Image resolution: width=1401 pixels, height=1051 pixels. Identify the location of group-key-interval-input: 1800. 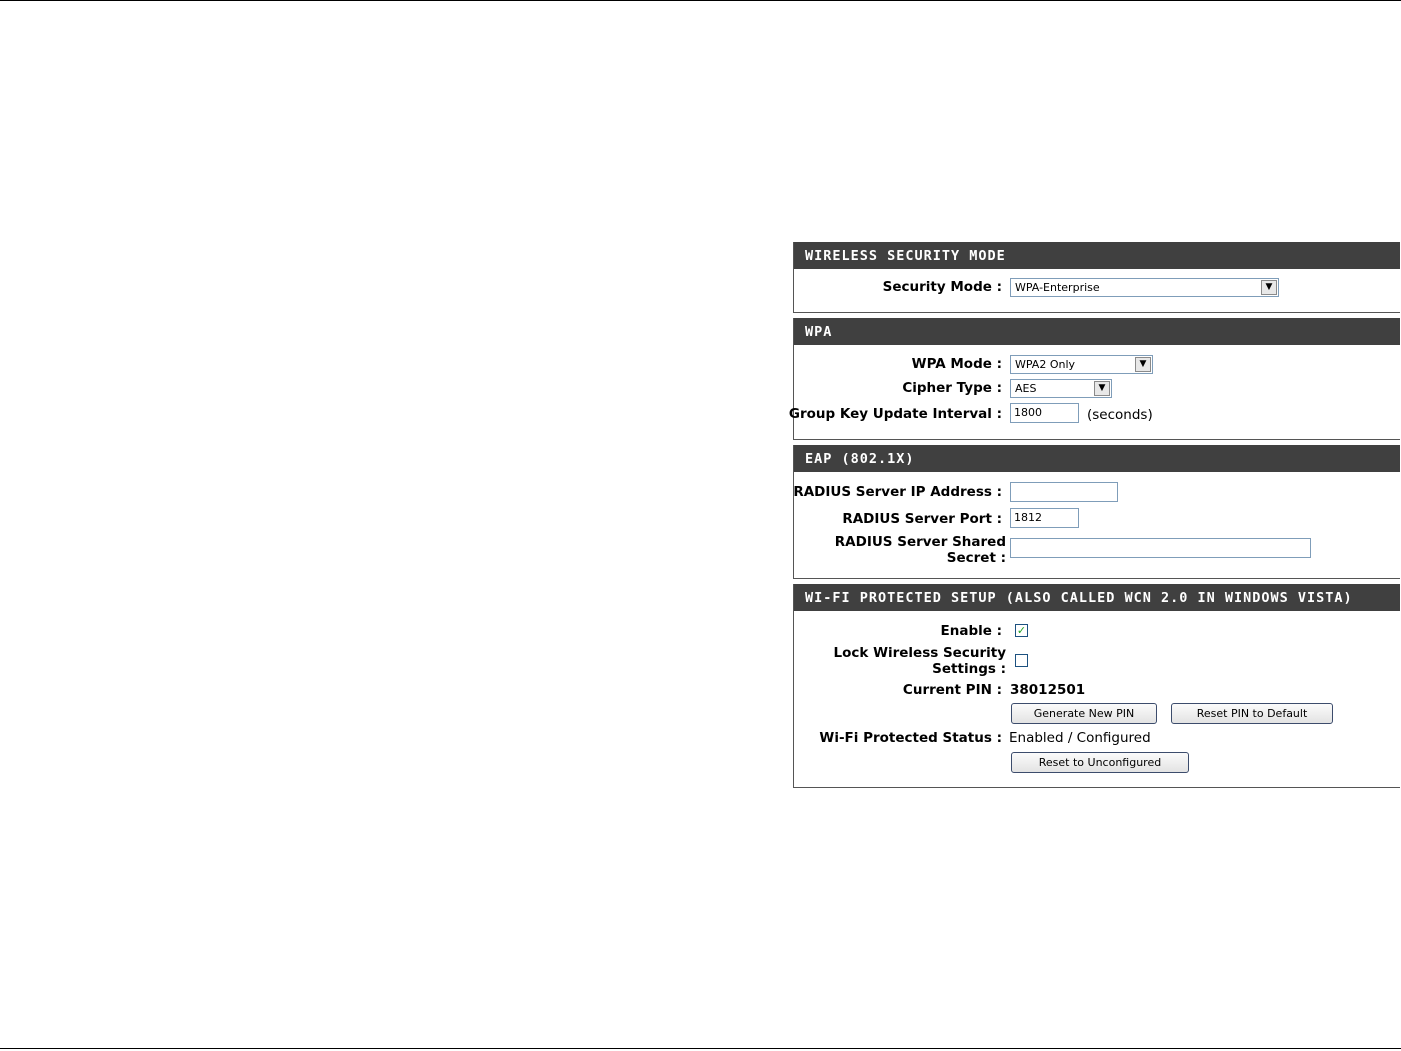
(1044, 413).